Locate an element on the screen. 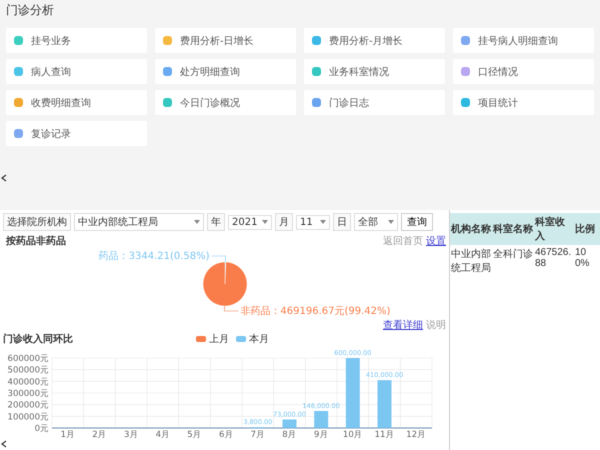 Image resolution: width=600 pixels, height=450 pixels. axis-tick-label: 300000元 is located at coordinates (28, 394).